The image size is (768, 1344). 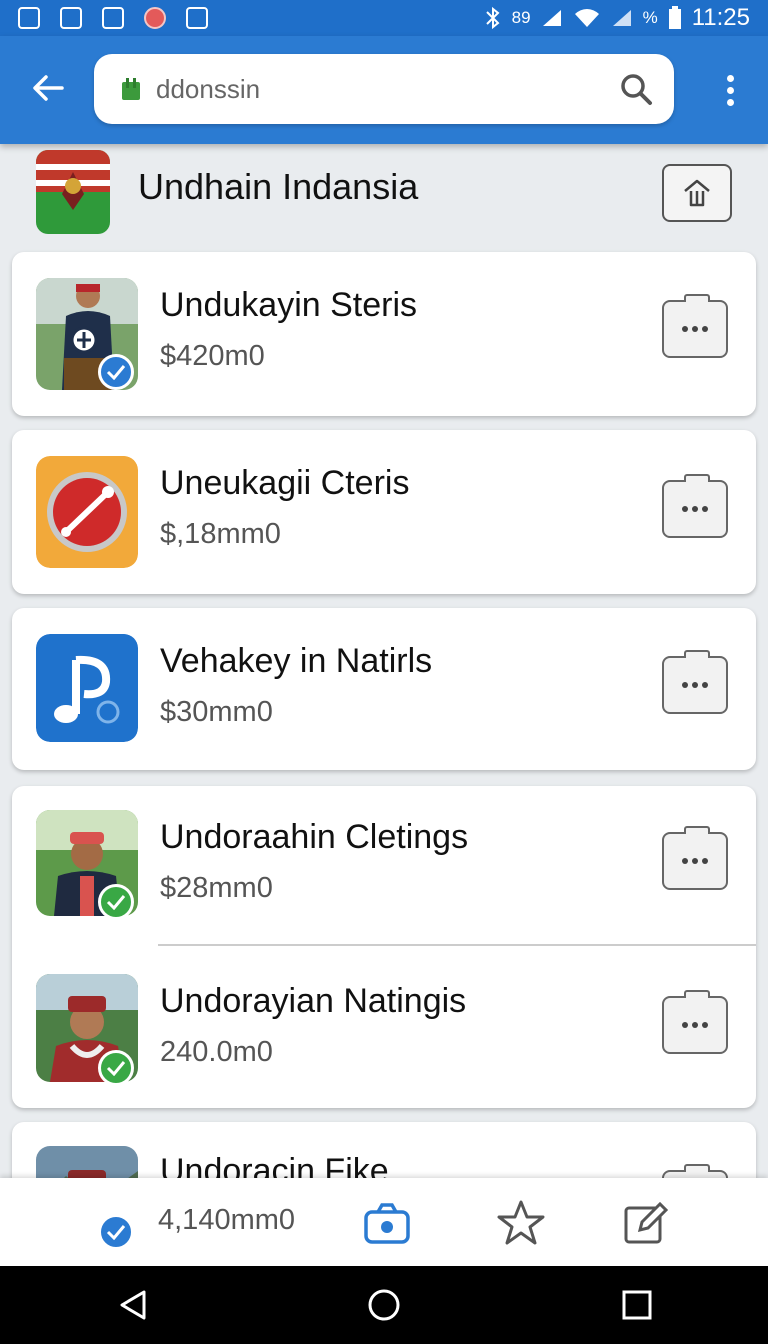 I want to click on item-price: $,18mm0, so click(x=220, y=534).